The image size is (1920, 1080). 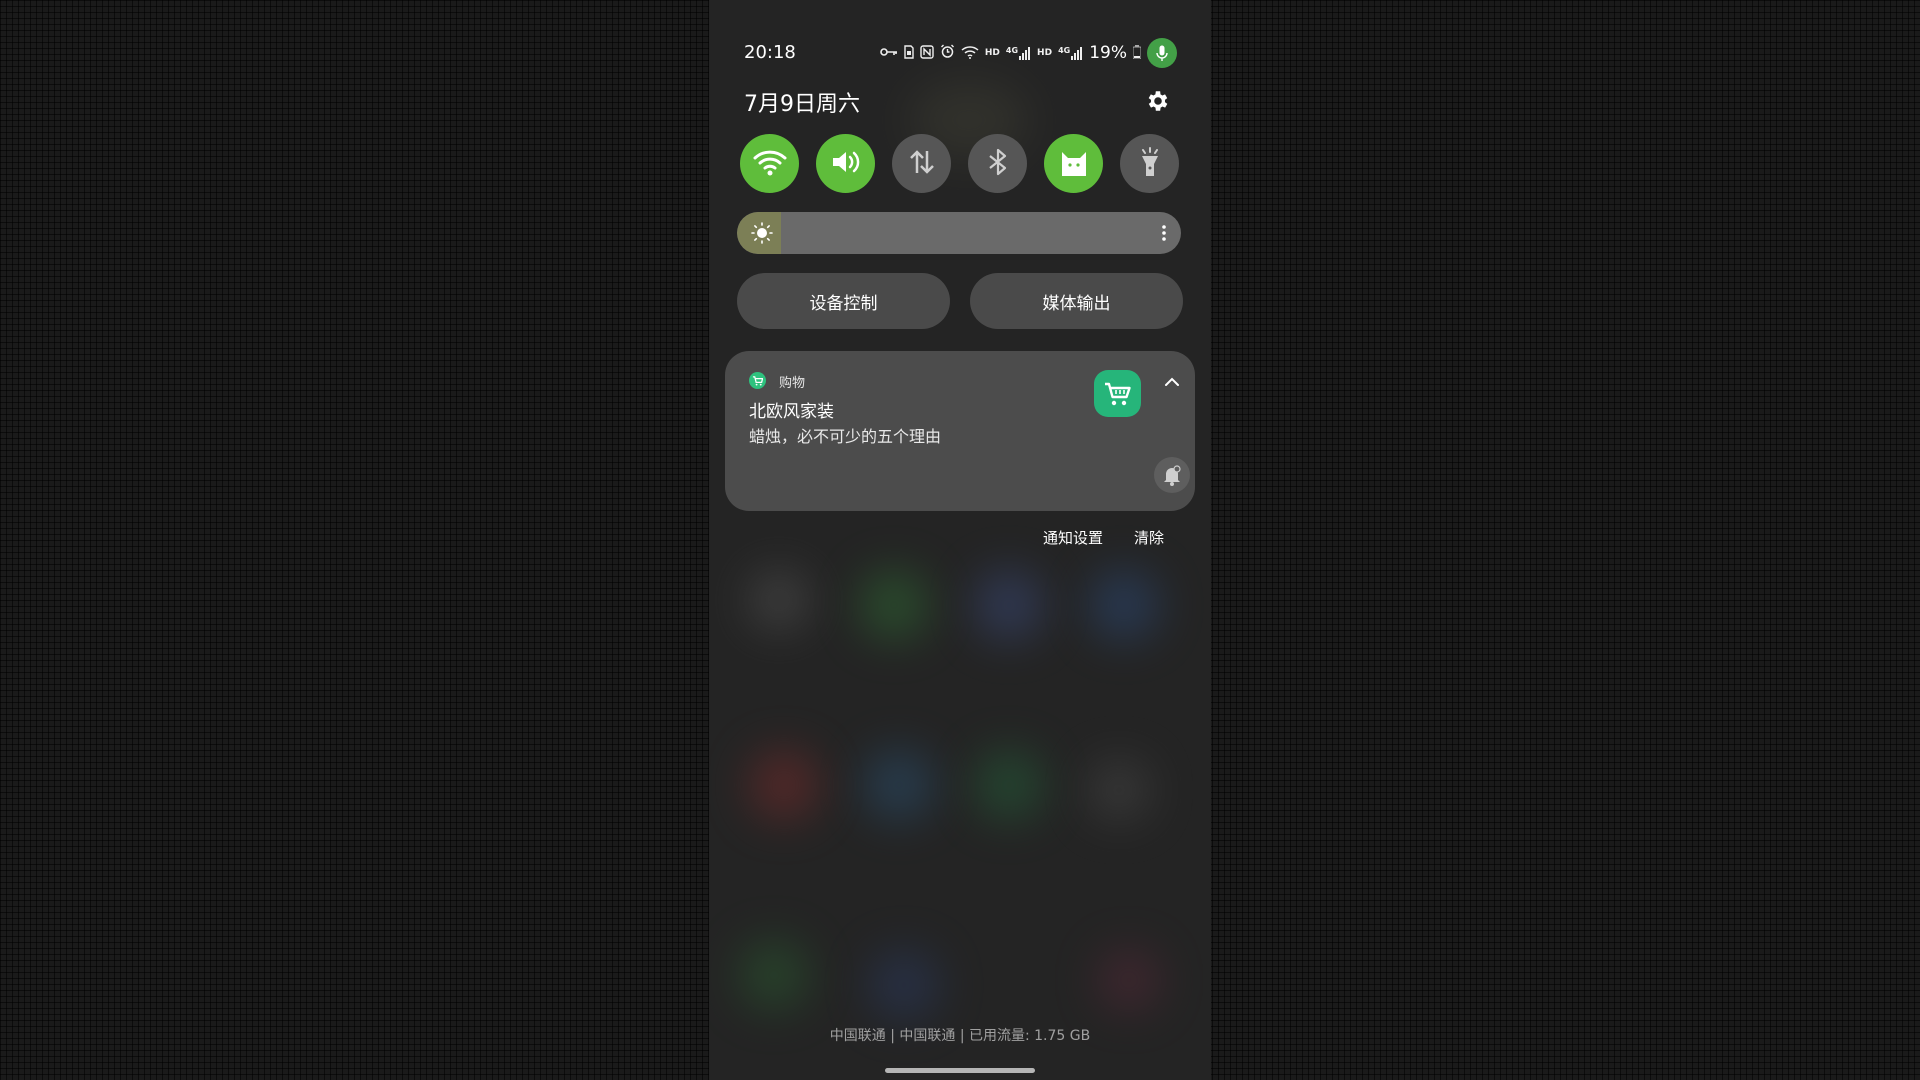 I want to click on vpn-key-icon, so click(x=889, y=53).